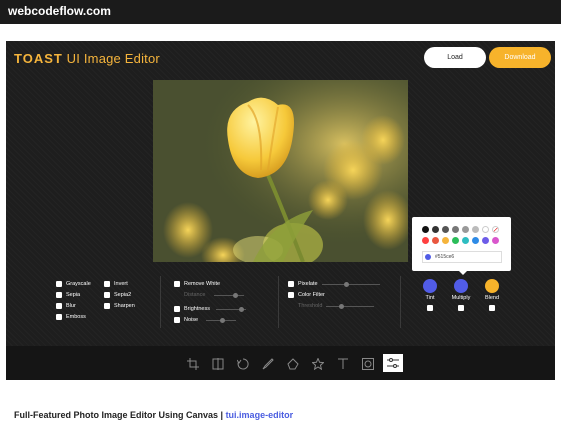 This screenshot has width=561, height=431. Describe the element at coordinates (461, 308) in the screenshot. I see `multiply-checkbox` at that location.